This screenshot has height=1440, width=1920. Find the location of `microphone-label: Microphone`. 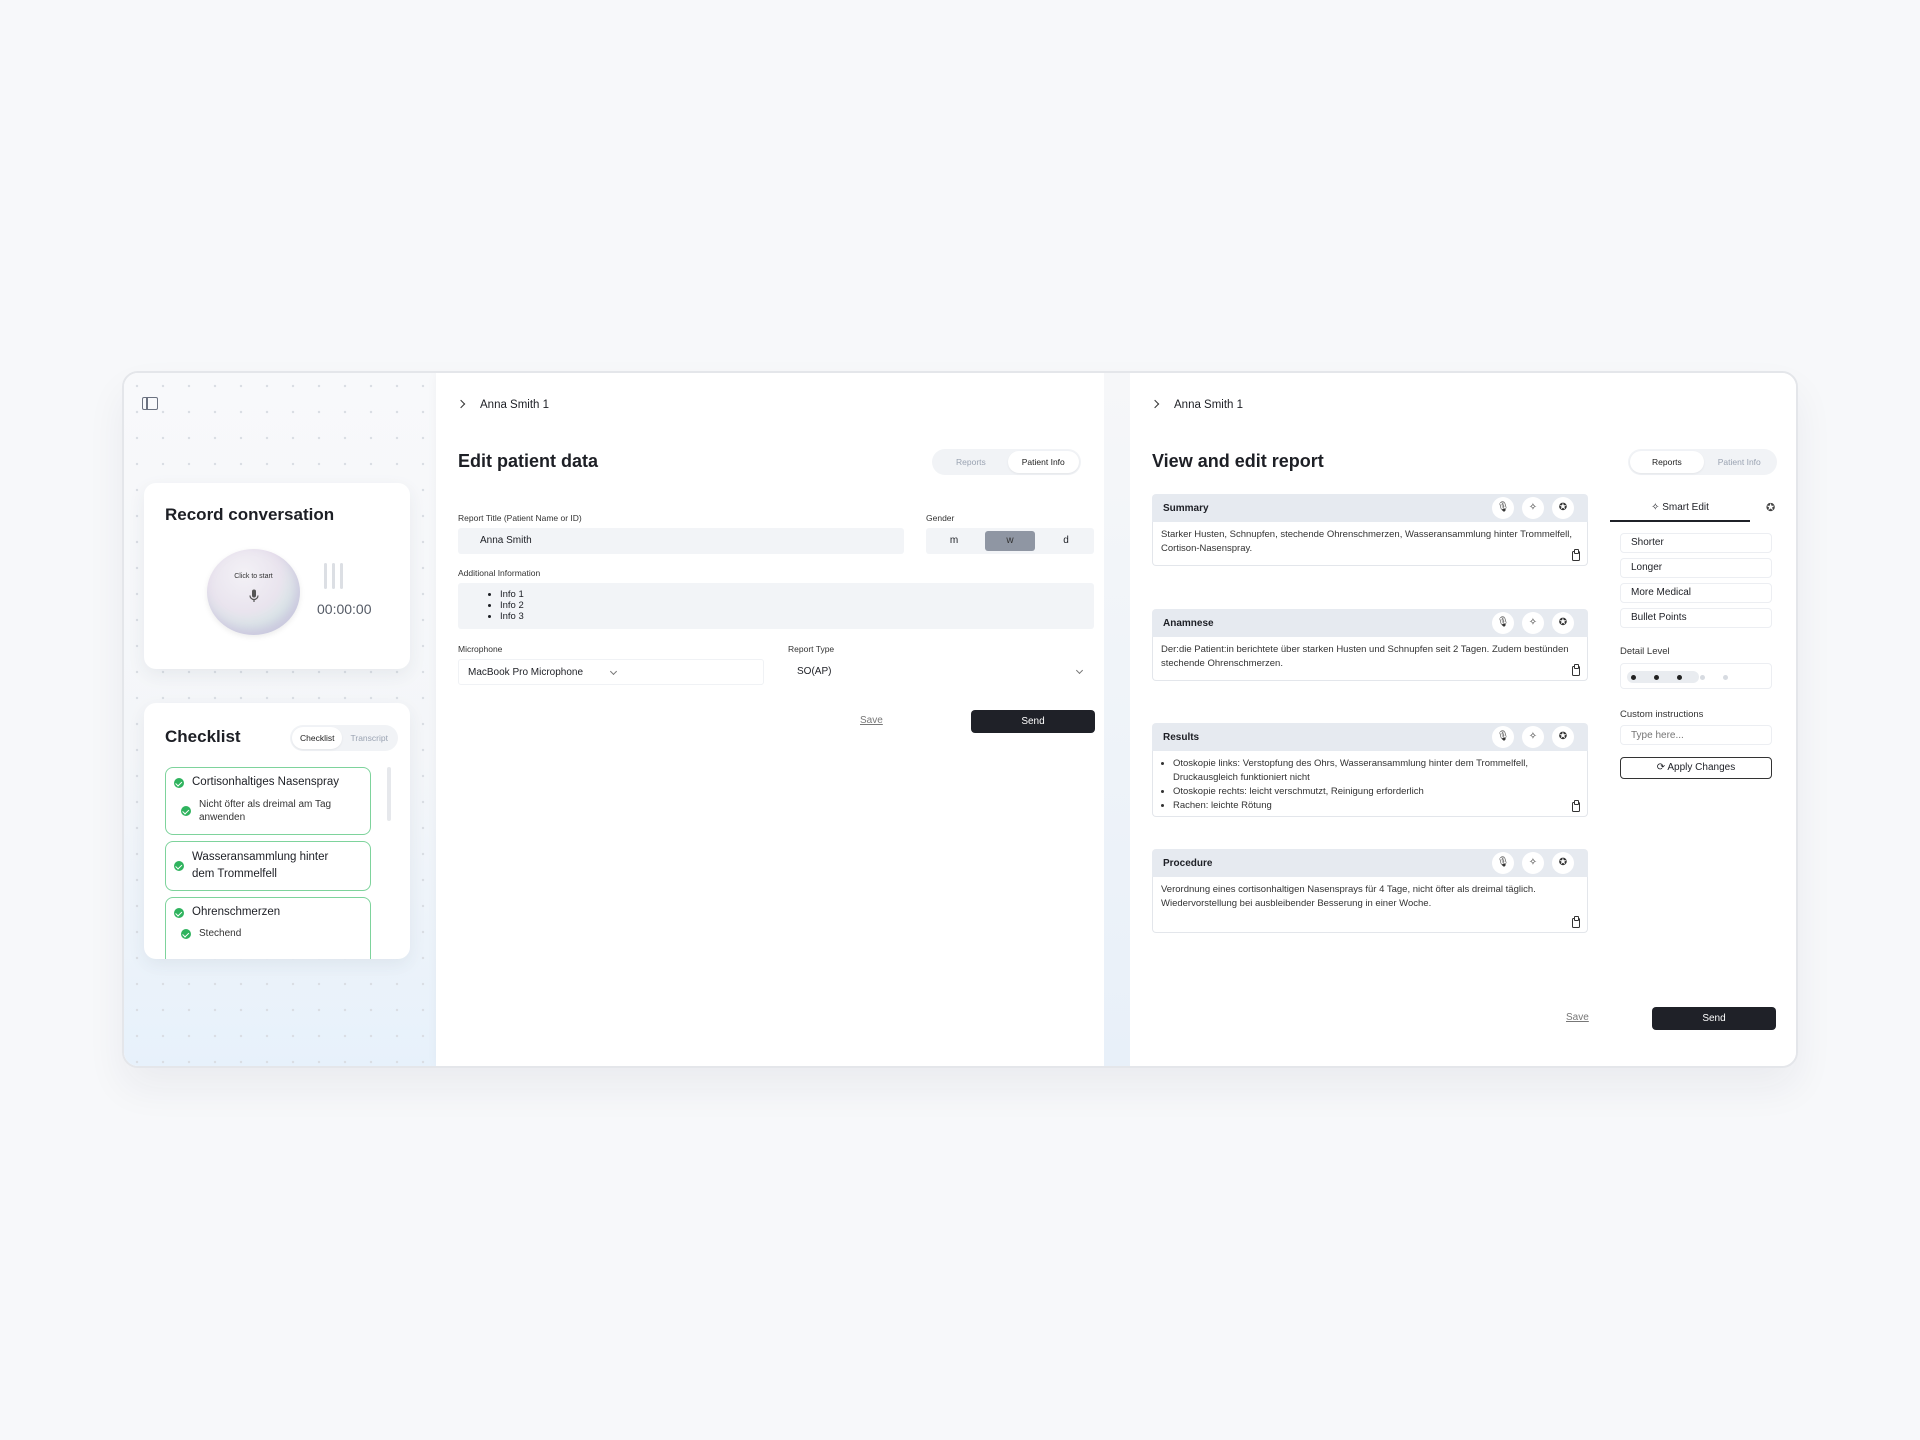

microphone-label: Microphone is located at coordinates (480, 649).